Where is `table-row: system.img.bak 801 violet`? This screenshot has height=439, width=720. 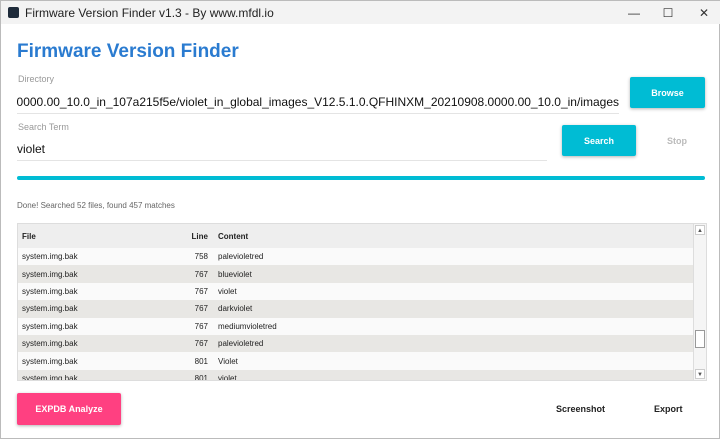
table-row: system.img.bak 801 violet is located at coordinates (355, 375).